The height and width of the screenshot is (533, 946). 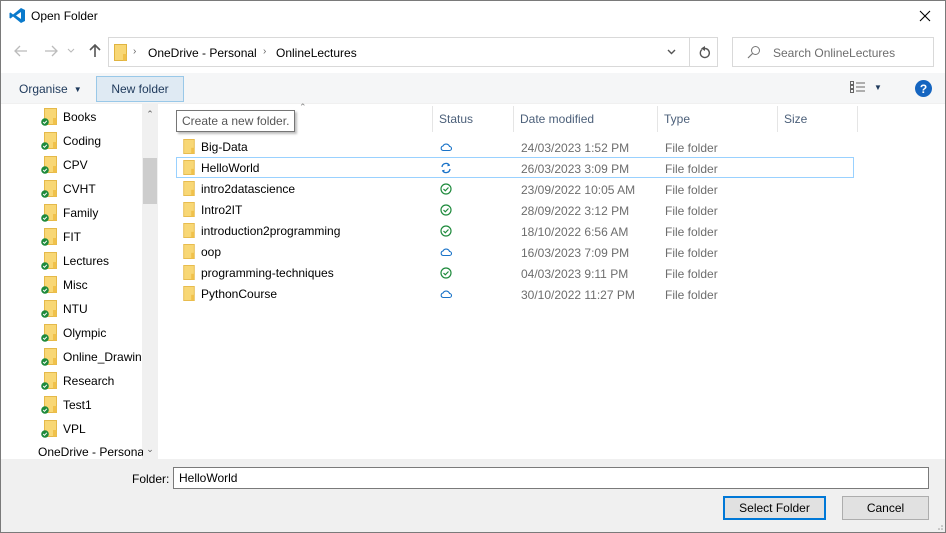 What do you see at coordinates (92, 405) in the screenshot?
I see `sidebar-item-test1: Test1` at bounding box center [92, 405].